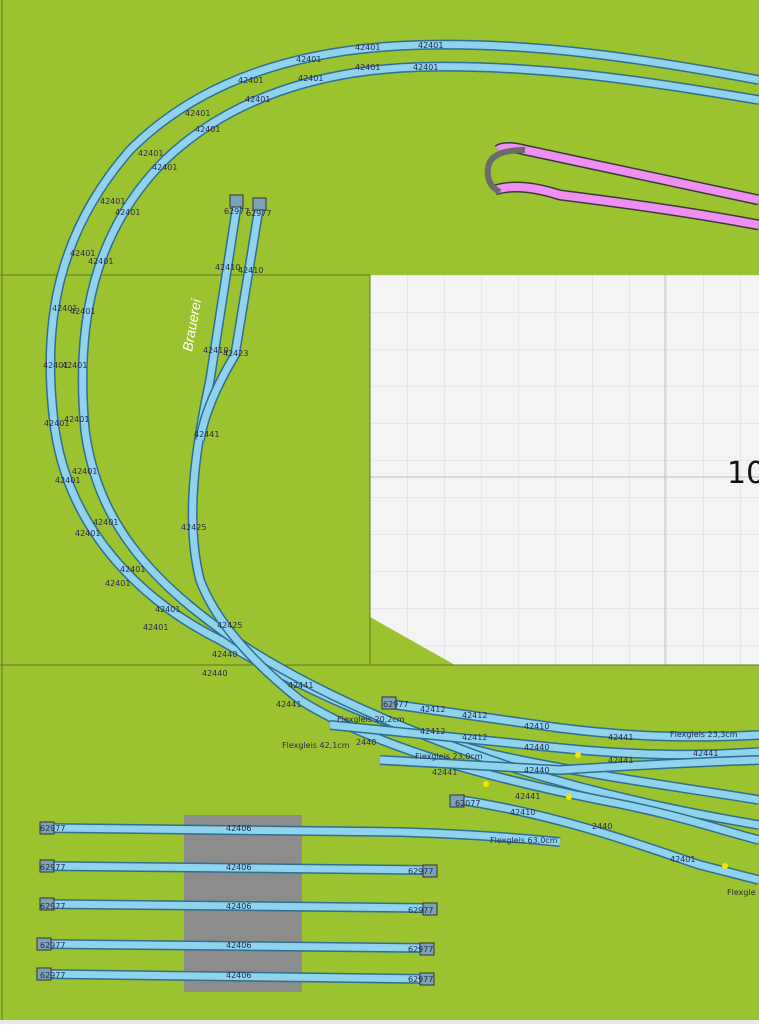 This screenshot has width=759, height=1029. What do you see at coordinates (682, 859) in the screenshot?
I see `junction-label: 42401` at bounding box center [682, 859].